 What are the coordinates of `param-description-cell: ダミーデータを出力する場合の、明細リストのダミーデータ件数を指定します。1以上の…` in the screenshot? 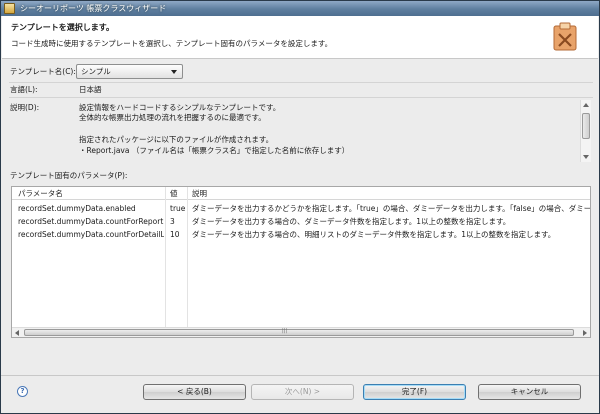 It's located at (374, 234).